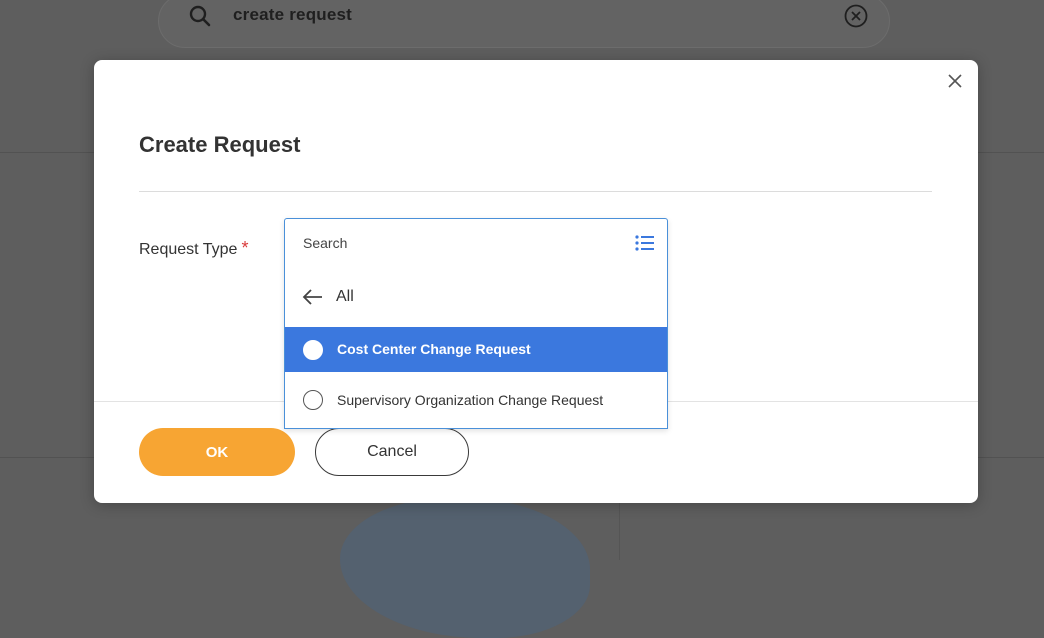 Image resolution: width=1044 pixels, height=638 pixels. Describe the element at coordinates (345, 296) in the screenshot. I see `back-label: All` at that location.